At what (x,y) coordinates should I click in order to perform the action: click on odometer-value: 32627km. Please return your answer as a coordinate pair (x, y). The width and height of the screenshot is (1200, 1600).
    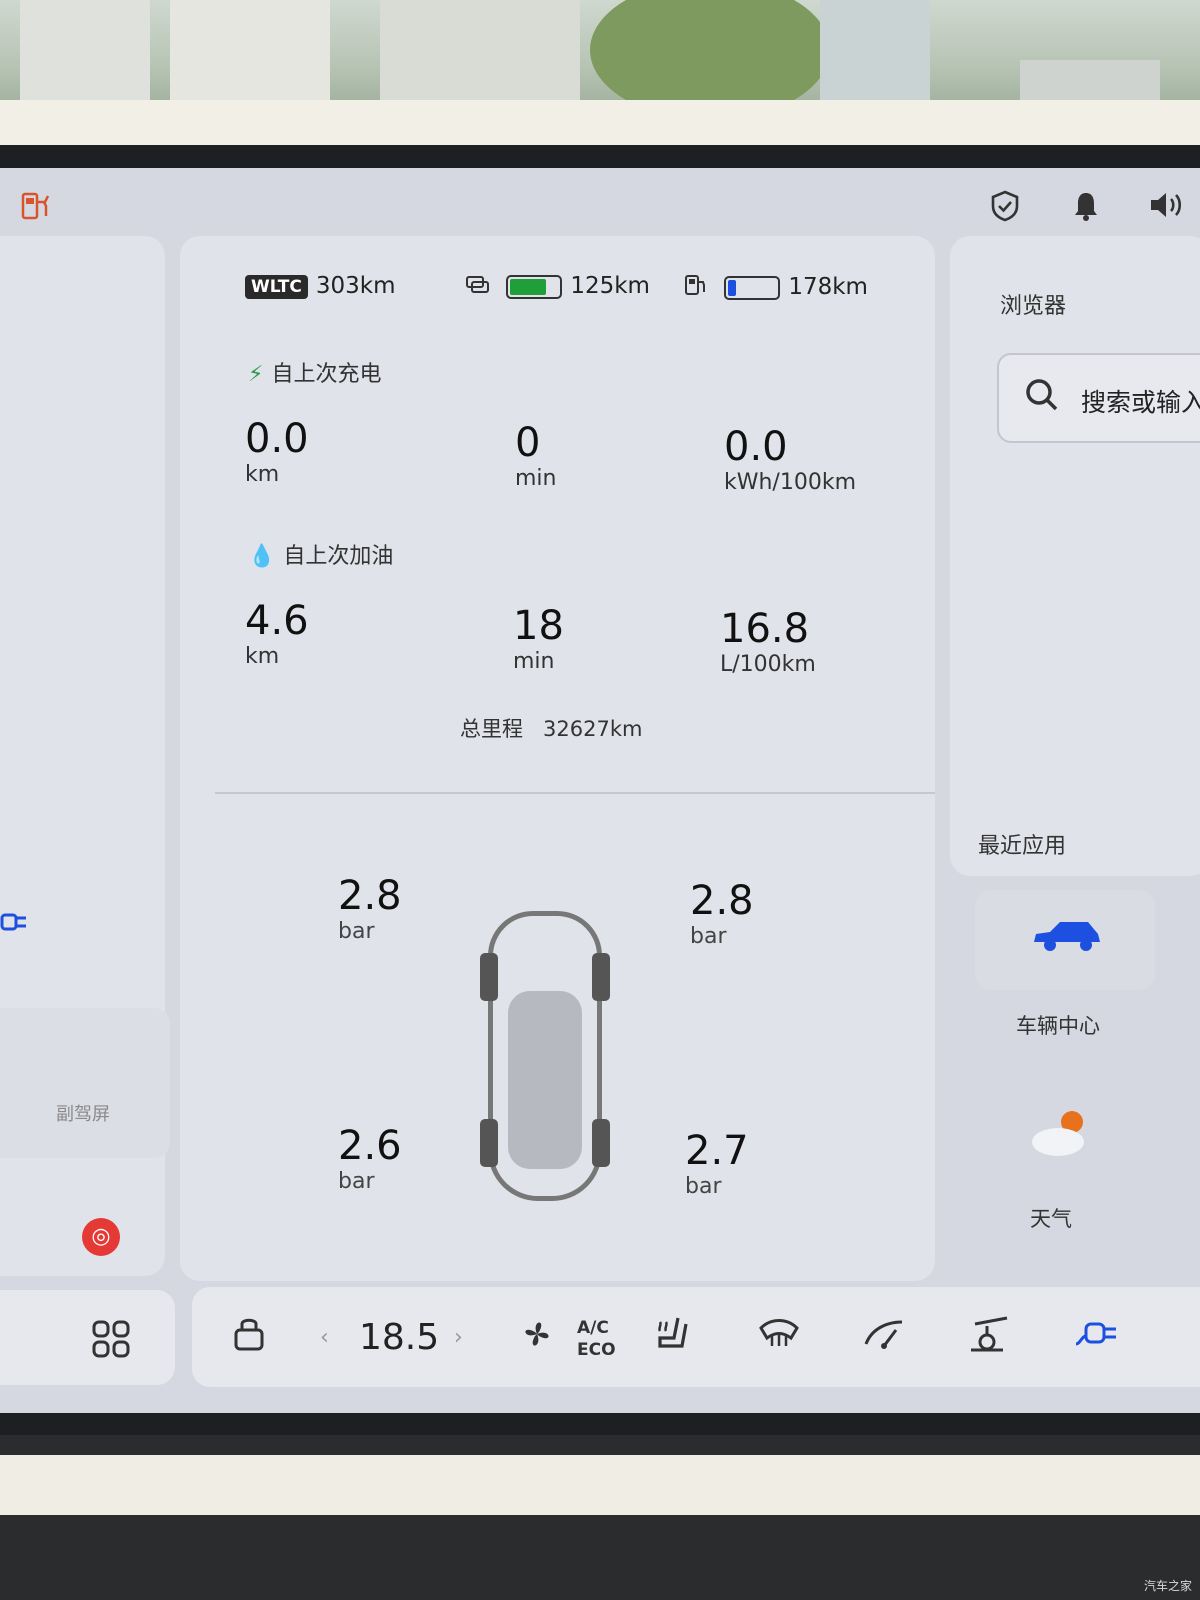
    Looking at the image, I should click on (593, 729).